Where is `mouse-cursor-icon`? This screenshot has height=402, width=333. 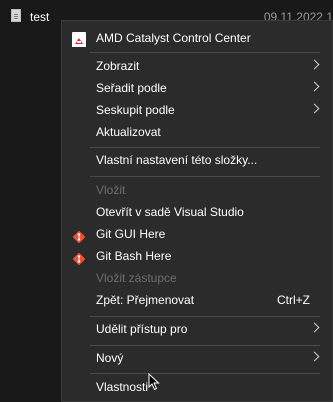 mouse-cursor-icon is located at coordinates (154, 382).